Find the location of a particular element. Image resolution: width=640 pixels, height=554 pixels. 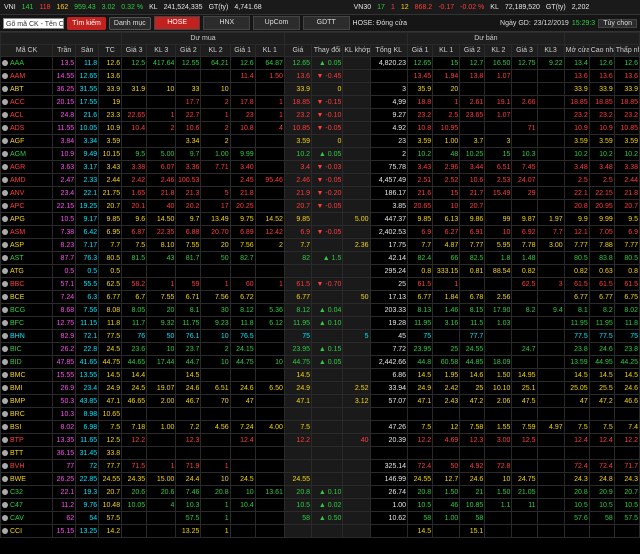

options-button: Tùy chọn is located at coordinates (617, 23).